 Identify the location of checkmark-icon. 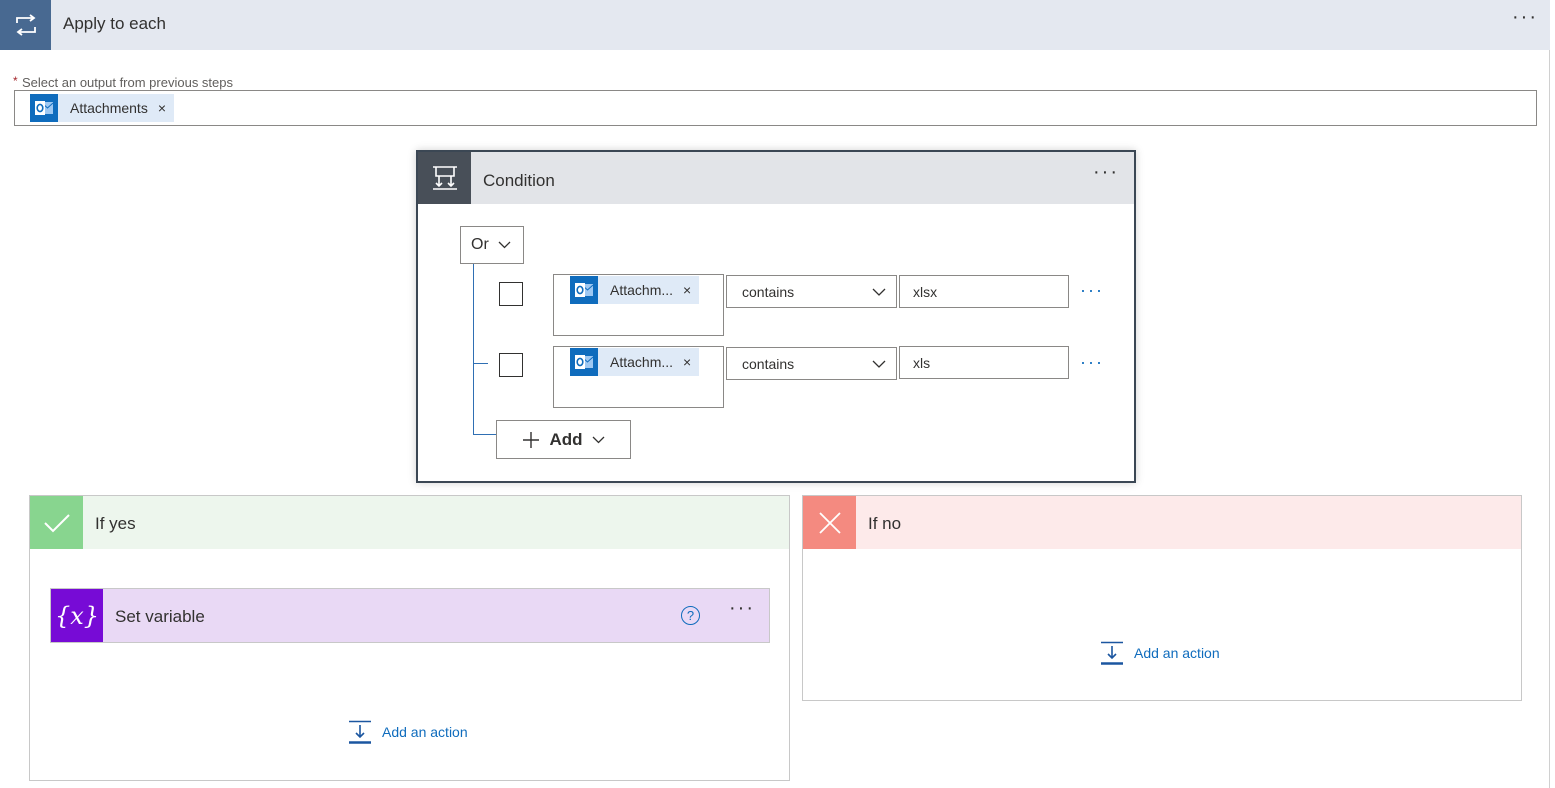
(56, 522).